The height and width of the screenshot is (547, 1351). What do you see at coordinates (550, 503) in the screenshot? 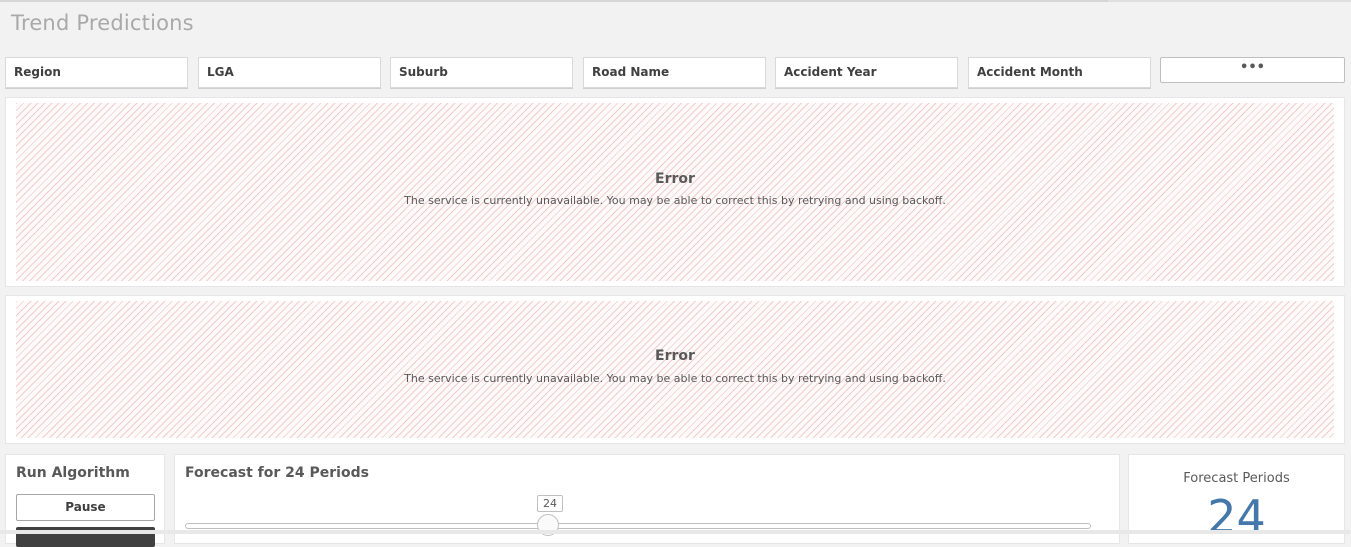
I see `slider-value-bubble: 24` at bounding box center [550, 503].